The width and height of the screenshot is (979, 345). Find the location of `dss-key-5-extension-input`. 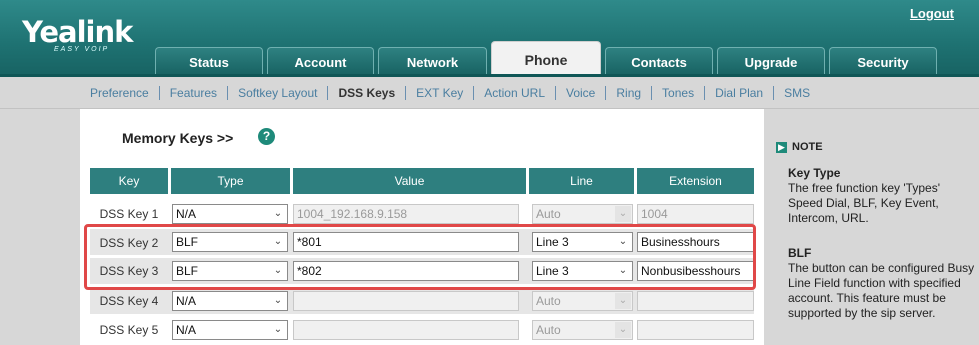

dss-key-5-extension-input is located at coordinates (695, 330).